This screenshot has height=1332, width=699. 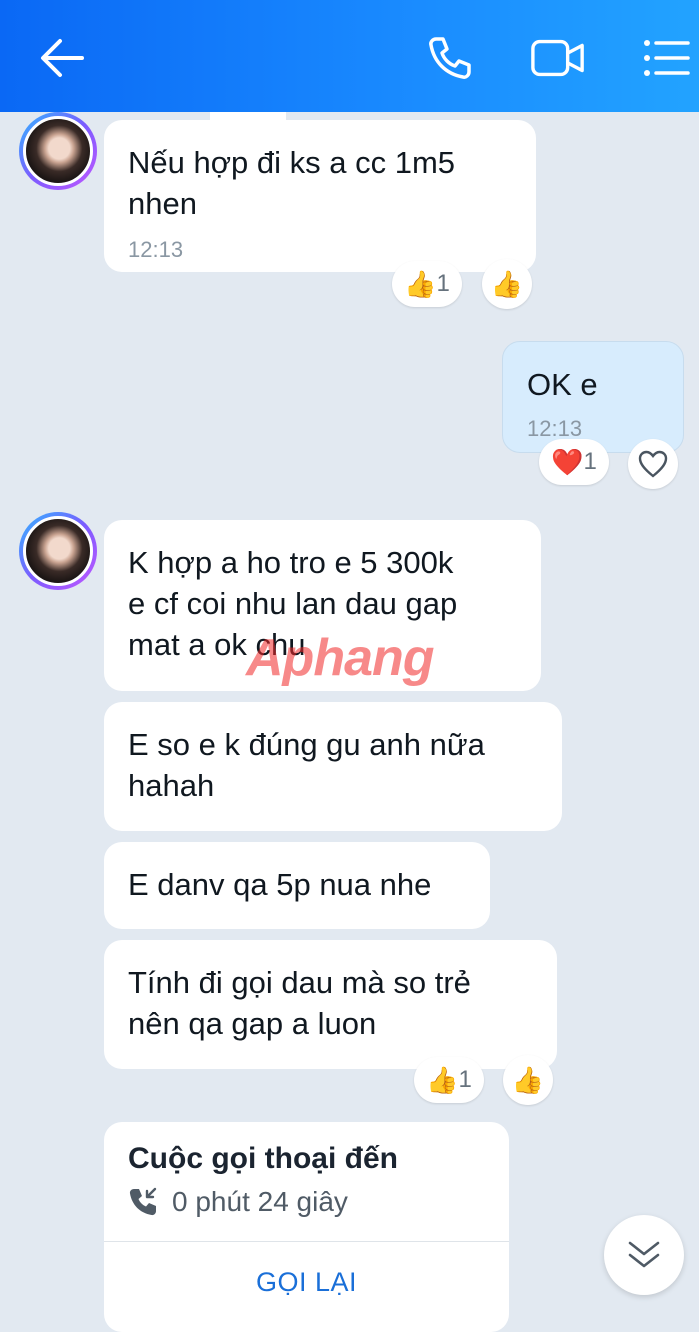 I want to click on double-chevron-down-icon, so click(x=644, y=1254).